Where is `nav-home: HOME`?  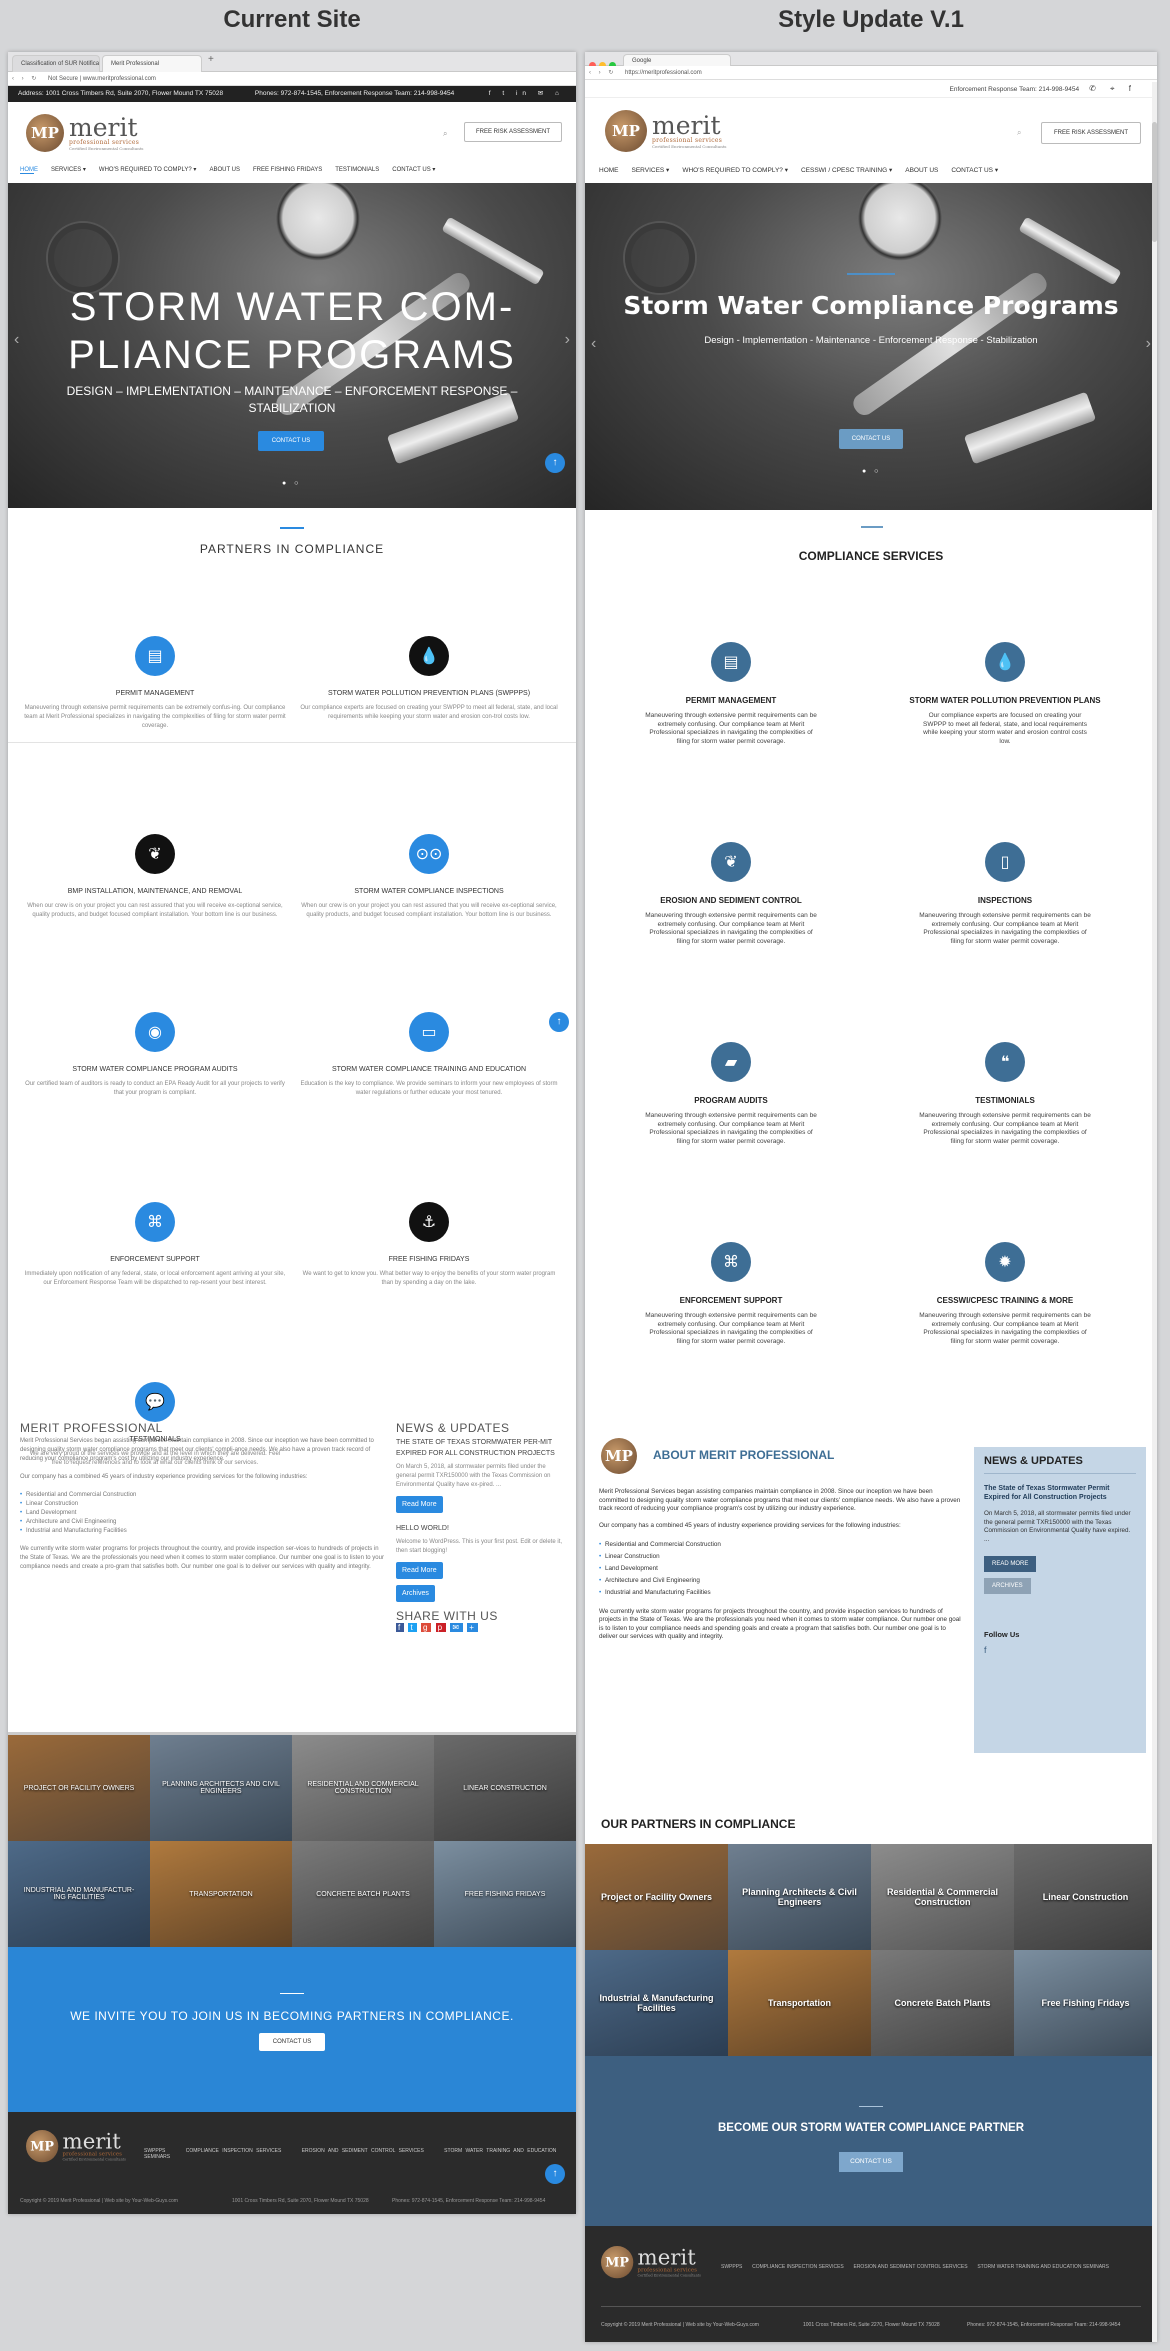
nav-home: HOME is located at coordinates (609, 170).